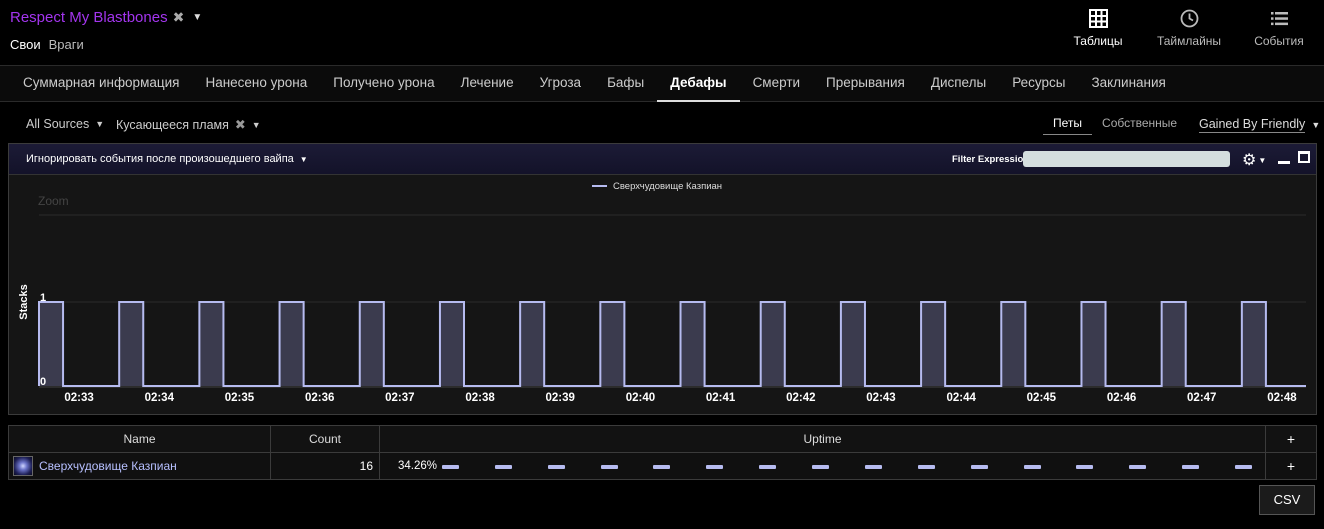 Image resolution: width=1324 pixels, height=529 pixels. What do you see at coordinates (383, 84) in the screenshot?
I see `tab-damage-taken: Получено урона` at bounding box center [383, 84].